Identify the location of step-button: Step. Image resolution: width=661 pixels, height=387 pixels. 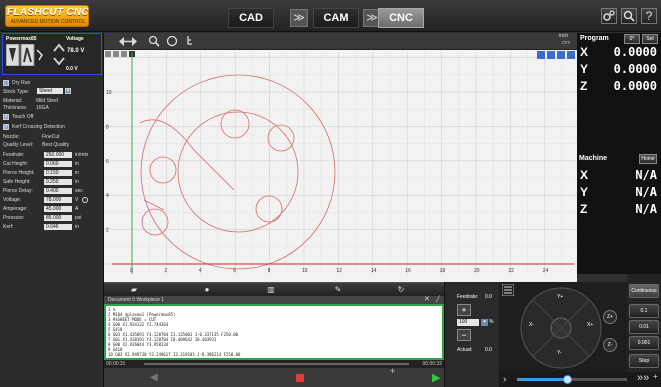
(644, 361).